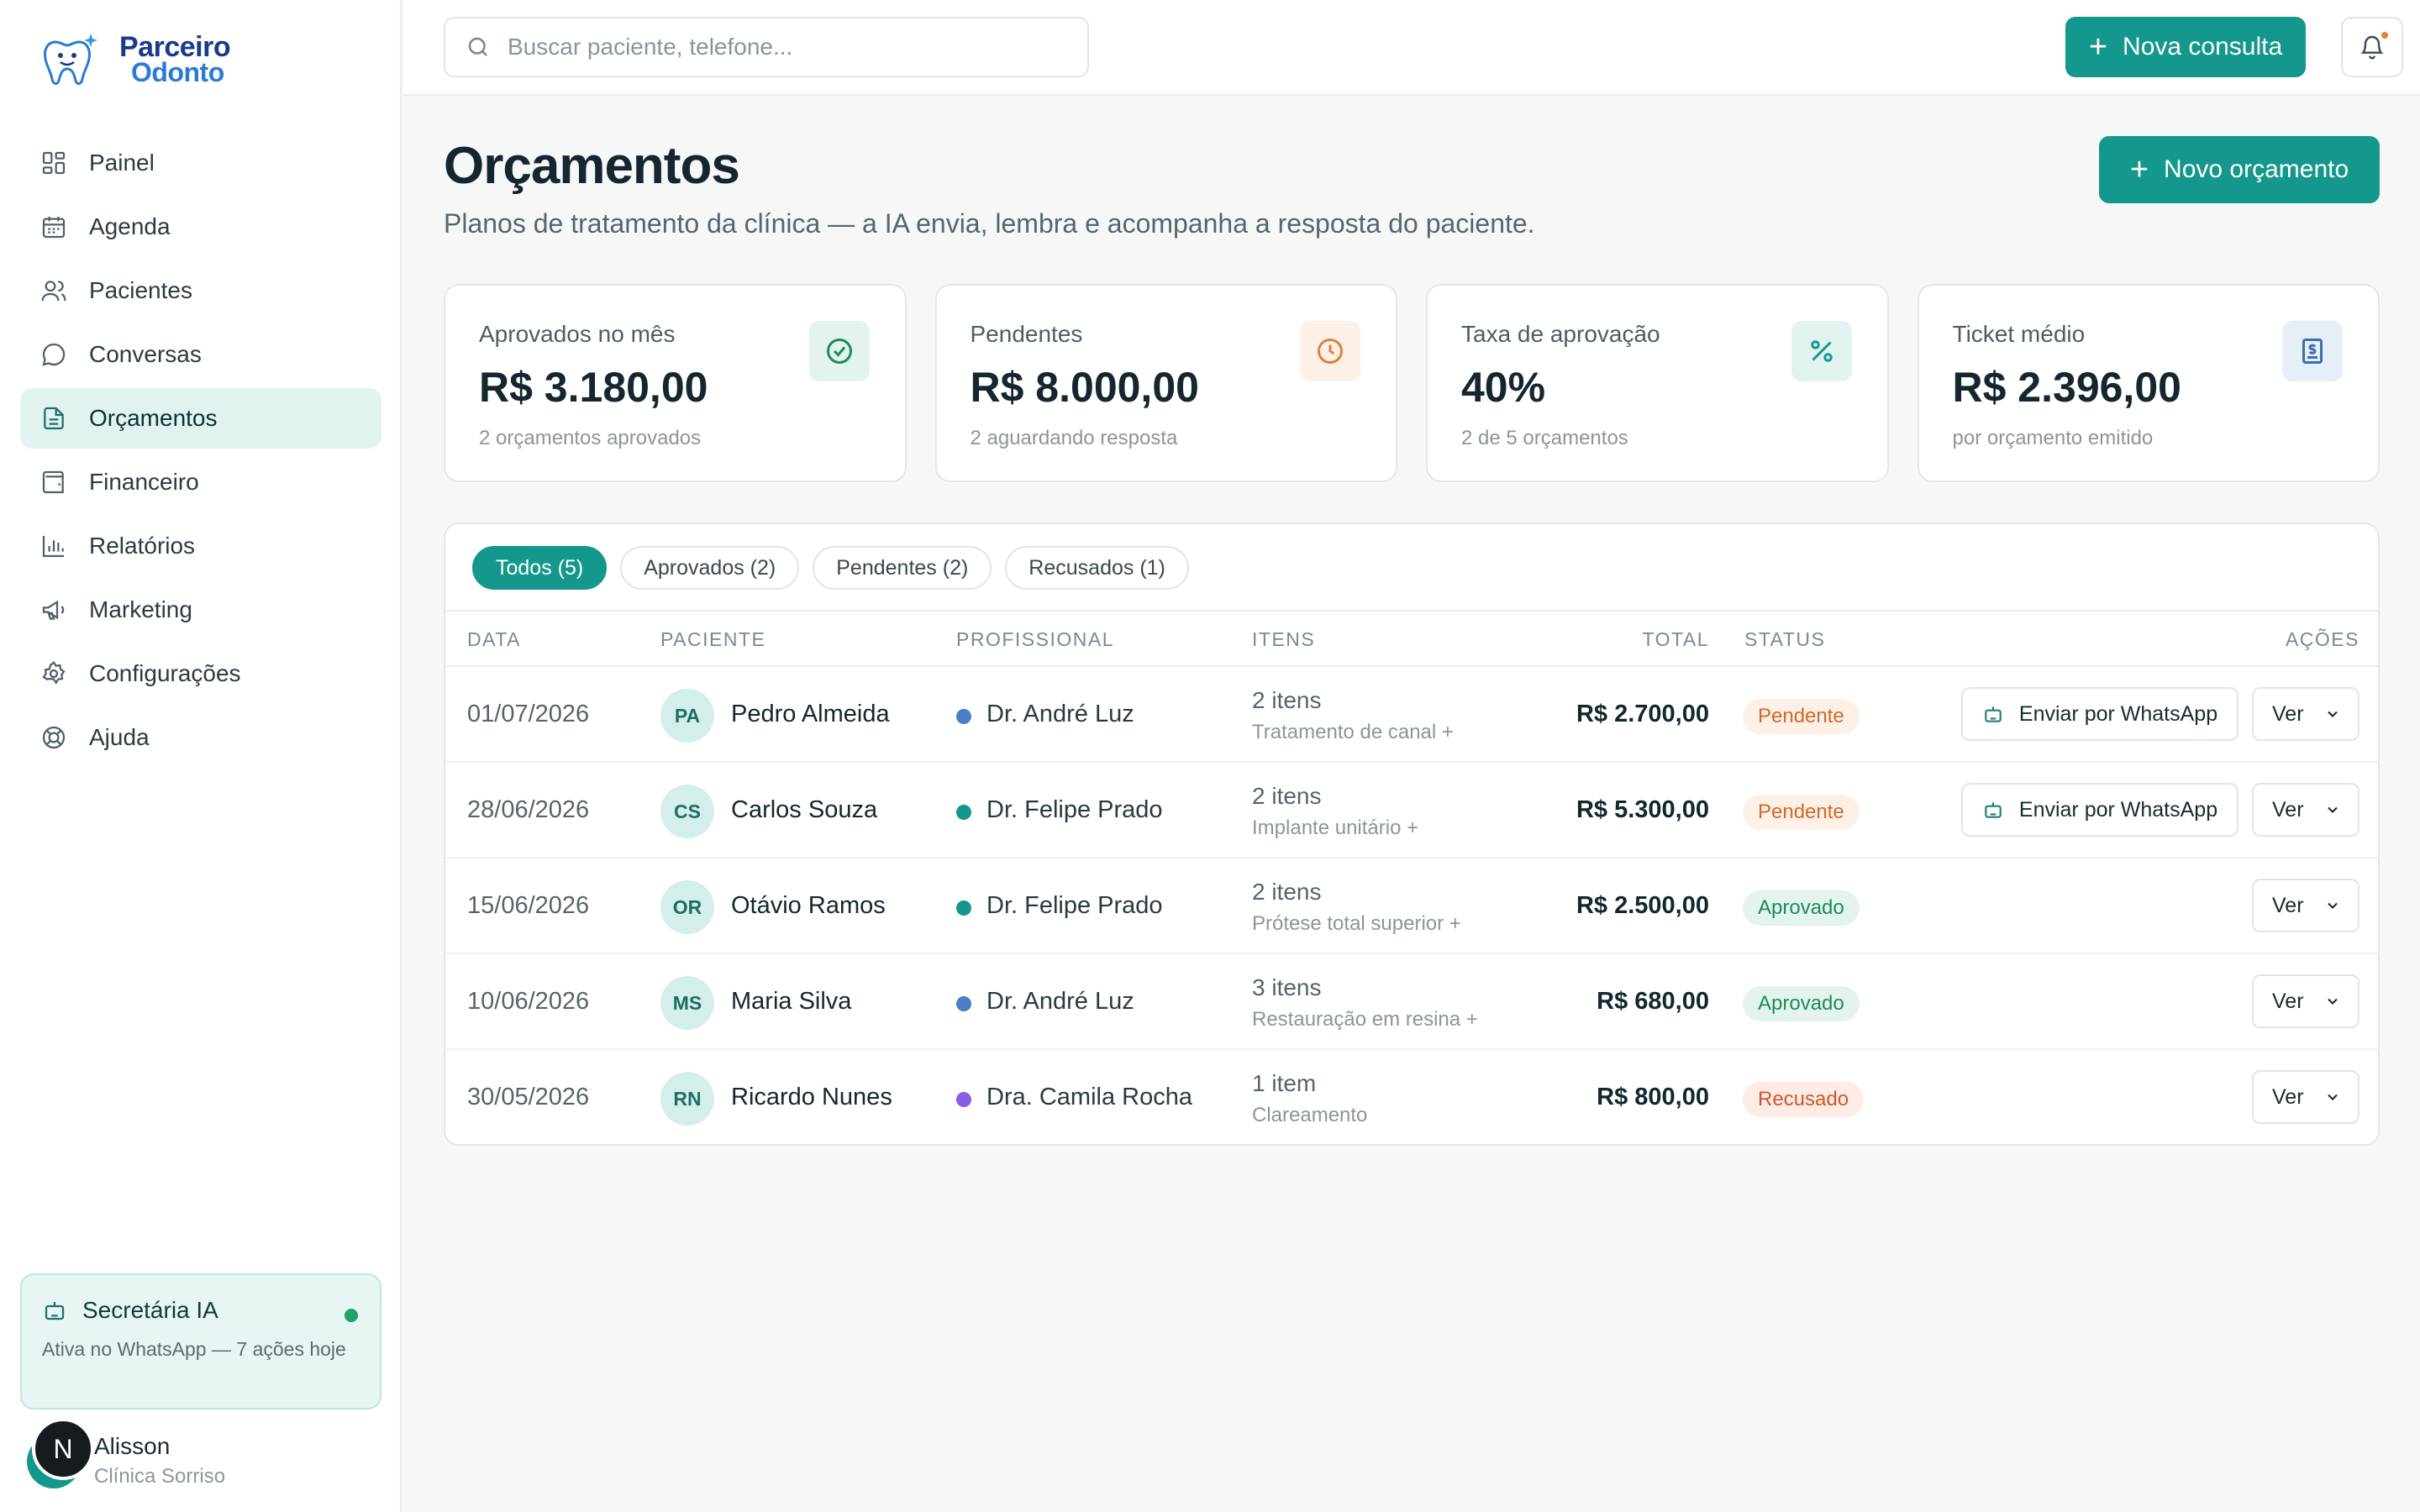  I want to click on col-header-actions: AÇÕES, so click(2323, 639).